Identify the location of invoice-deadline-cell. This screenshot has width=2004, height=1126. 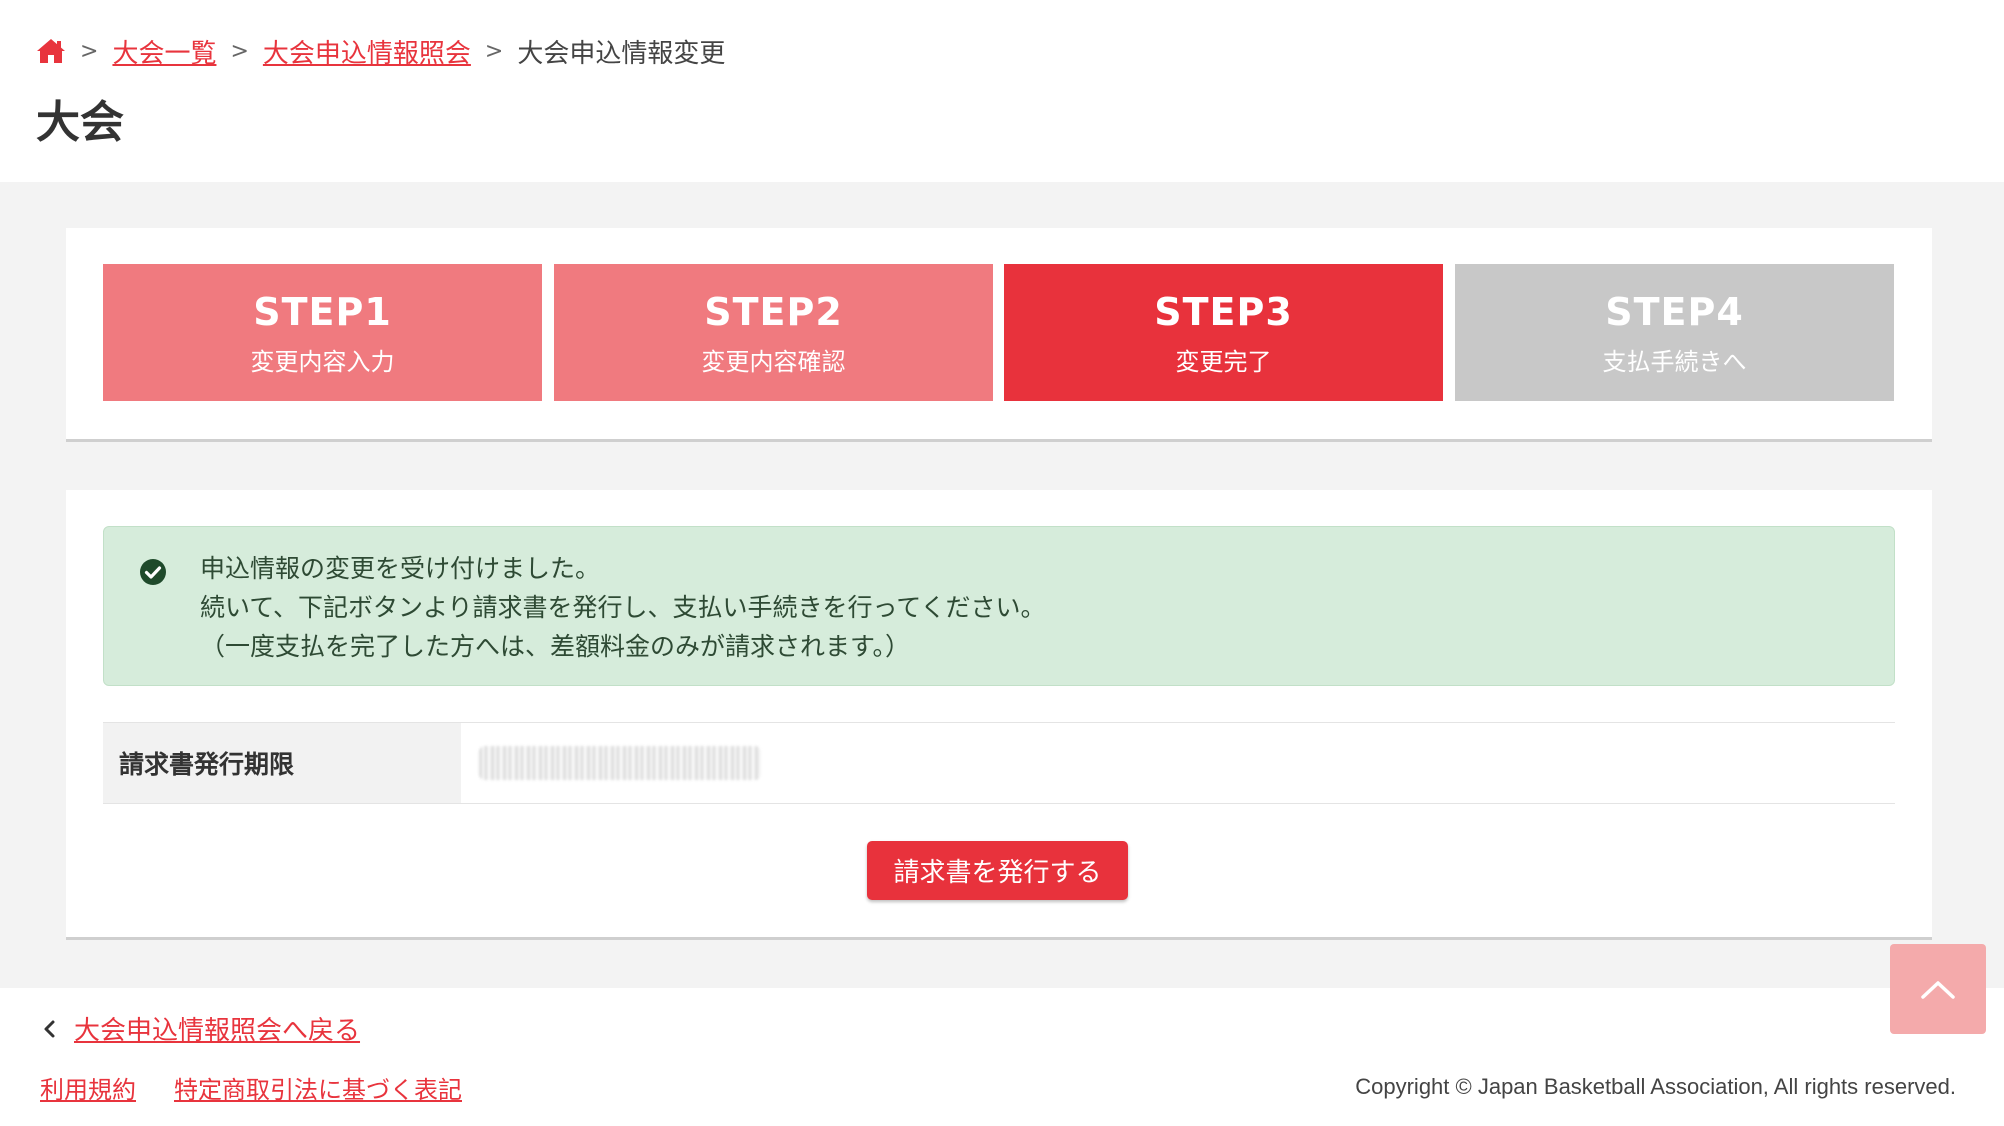
(1178, 763).